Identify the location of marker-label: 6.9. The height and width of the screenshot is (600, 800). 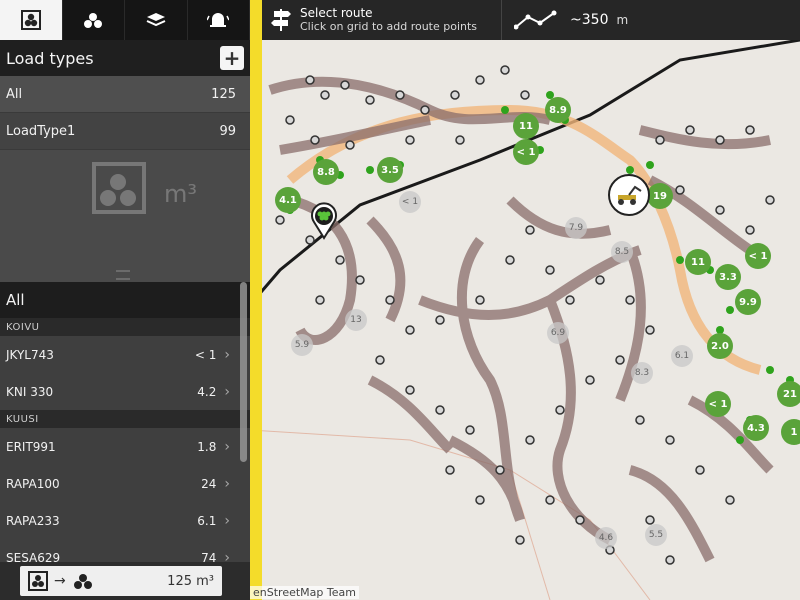
(558, 333).